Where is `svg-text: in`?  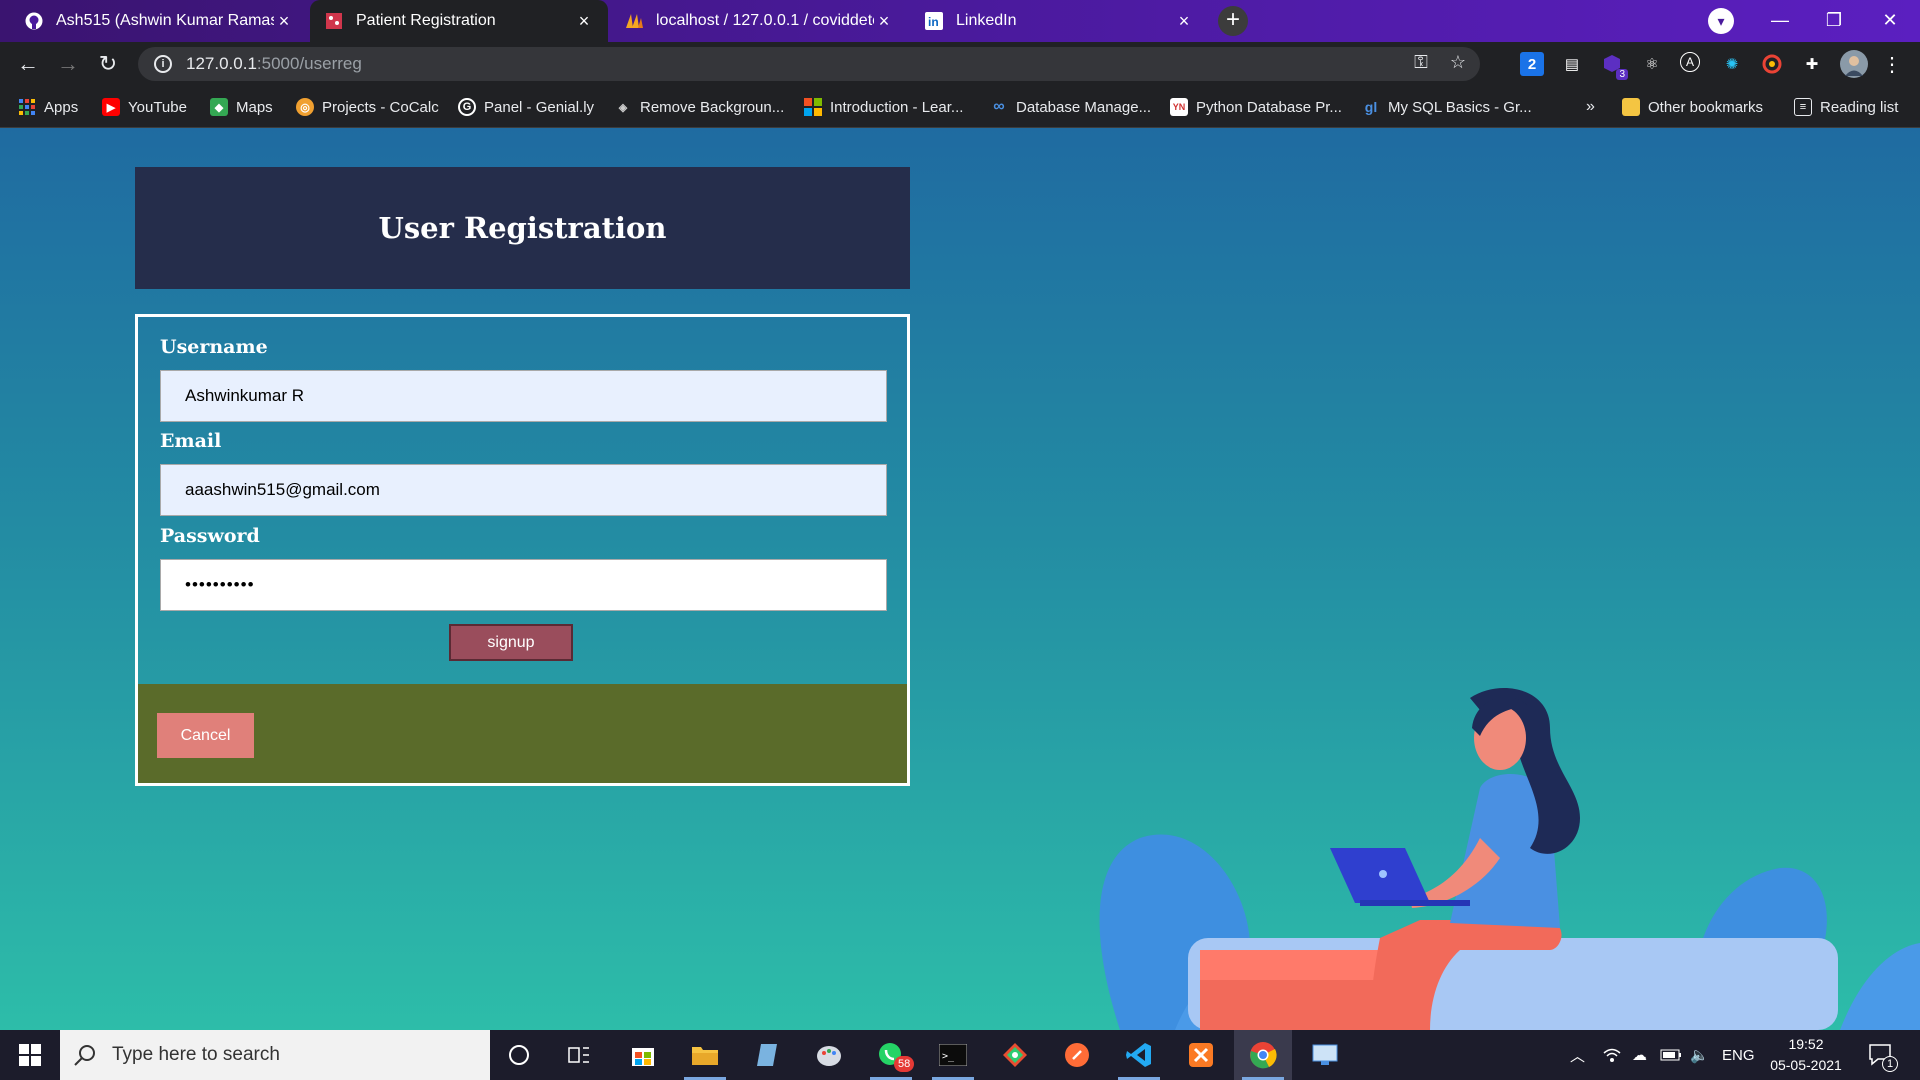
svg-text: in is located at coordinates (933, 22).